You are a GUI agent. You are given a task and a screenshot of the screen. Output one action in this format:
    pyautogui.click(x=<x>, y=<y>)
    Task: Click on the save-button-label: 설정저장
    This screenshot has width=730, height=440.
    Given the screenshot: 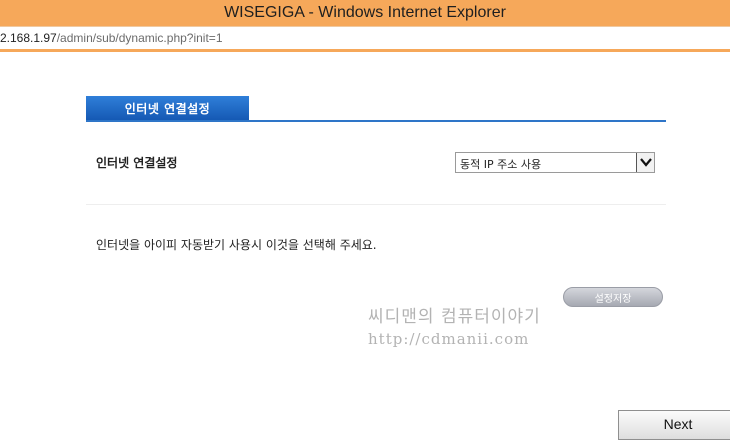 What is the action you would take?
    pyautogui.click(x=613, y=299)
    